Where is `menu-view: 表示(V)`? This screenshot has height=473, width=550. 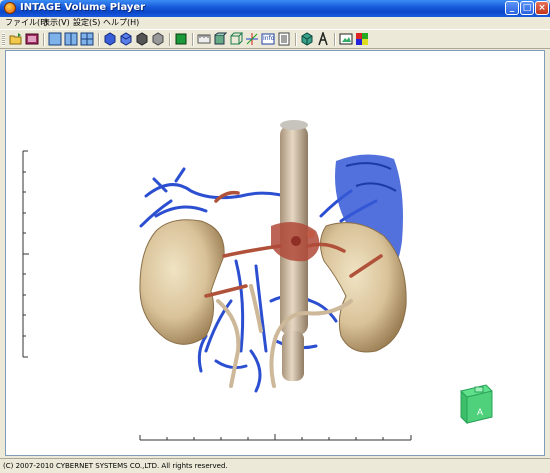 menu-view: 表示(V) is located at coordinates (56, 23).